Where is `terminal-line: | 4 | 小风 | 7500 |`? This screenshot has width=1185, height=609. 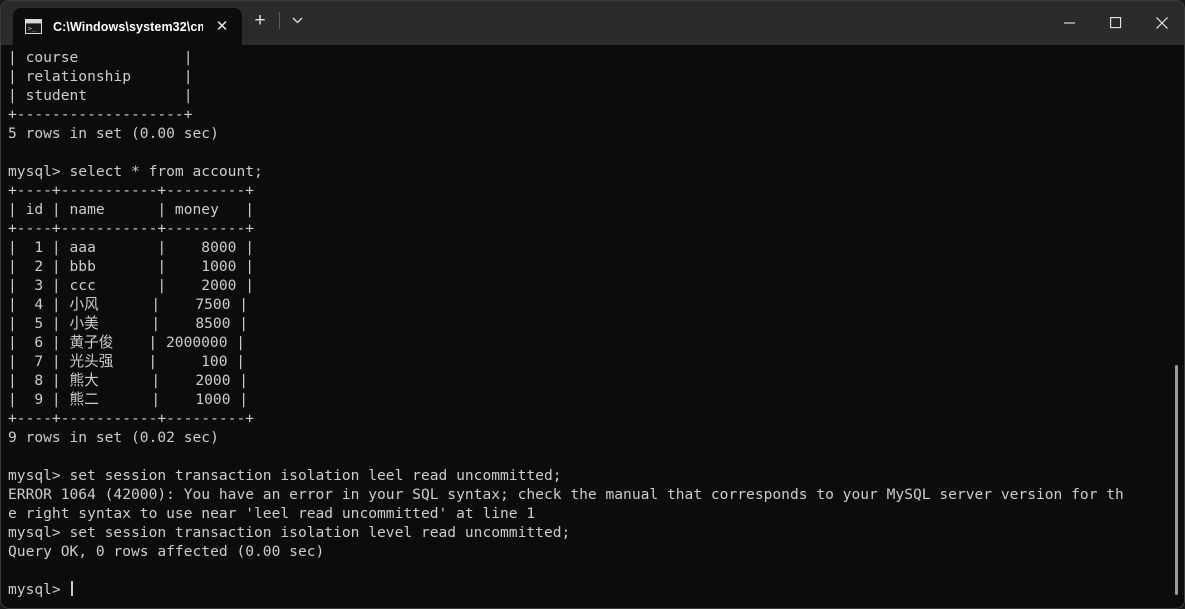 terminal-line: | 4 | 小风 | 7500 | is located at coordinates (128, 304).